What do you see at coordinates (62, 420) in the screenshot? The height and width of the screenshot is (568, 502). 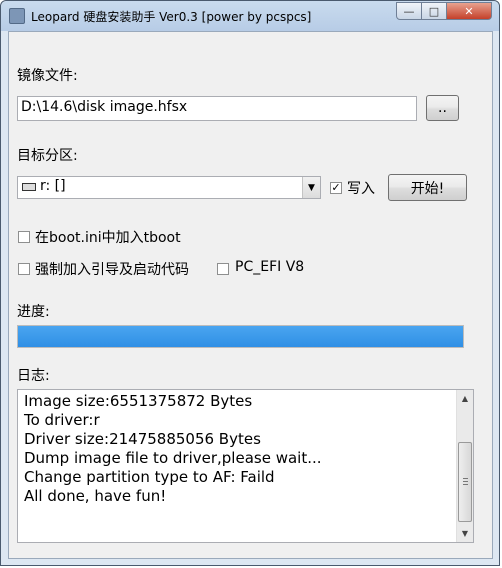 I see `log-line: To driver:r` at bounding box center [62, 420].